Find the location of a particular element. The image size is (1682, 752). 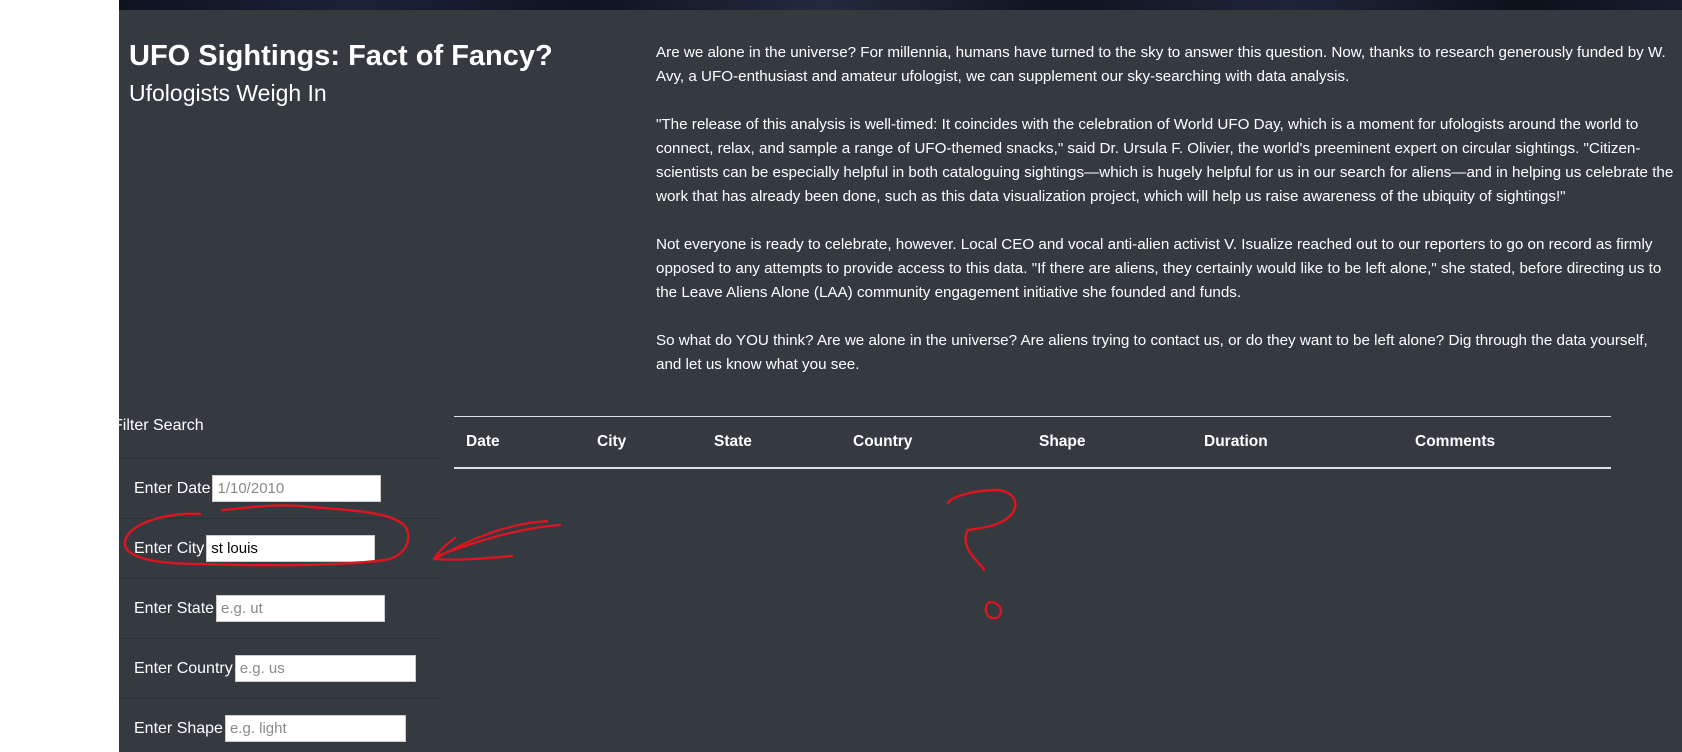

filter-item-city: Enter City is located at coordinates (279, 548).